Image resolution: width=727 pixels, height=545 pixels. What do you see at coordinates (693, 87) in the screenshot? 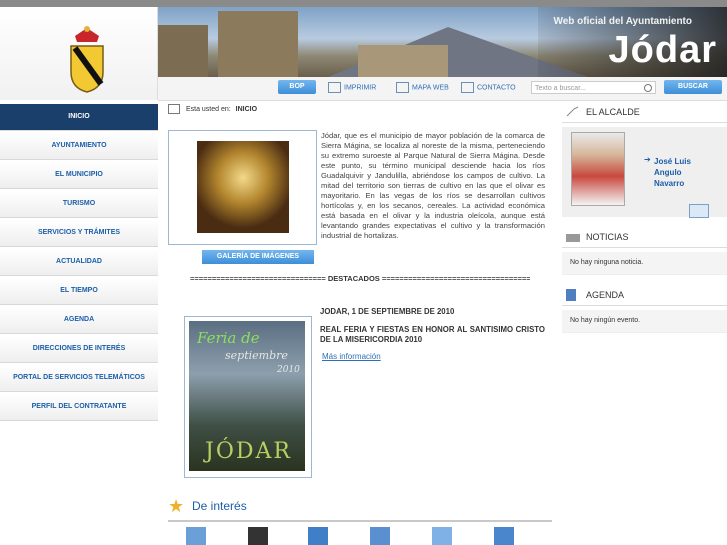
I see `search-button: BUSCAR` at bounding box center [693, 87].